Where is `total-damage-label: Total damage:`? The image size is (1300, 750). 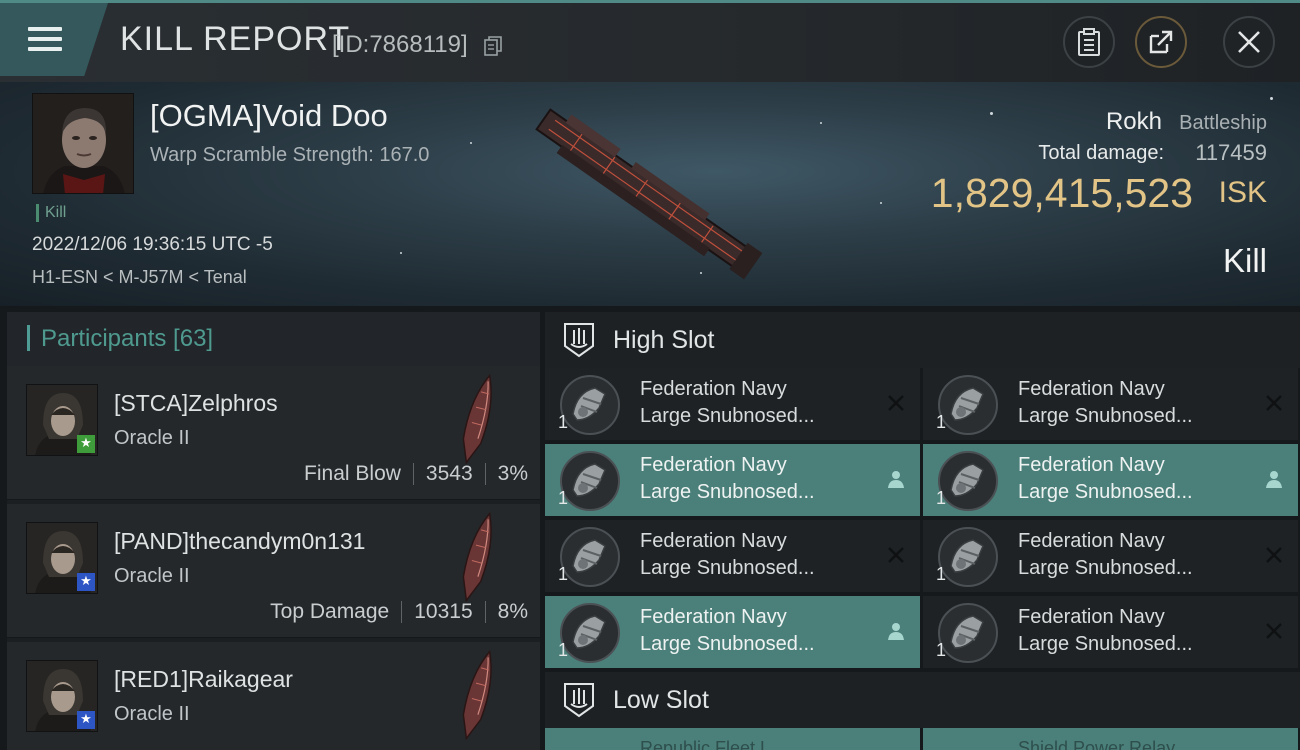
total-damage-label: Total damage: is located at coordinates (1101, 153).